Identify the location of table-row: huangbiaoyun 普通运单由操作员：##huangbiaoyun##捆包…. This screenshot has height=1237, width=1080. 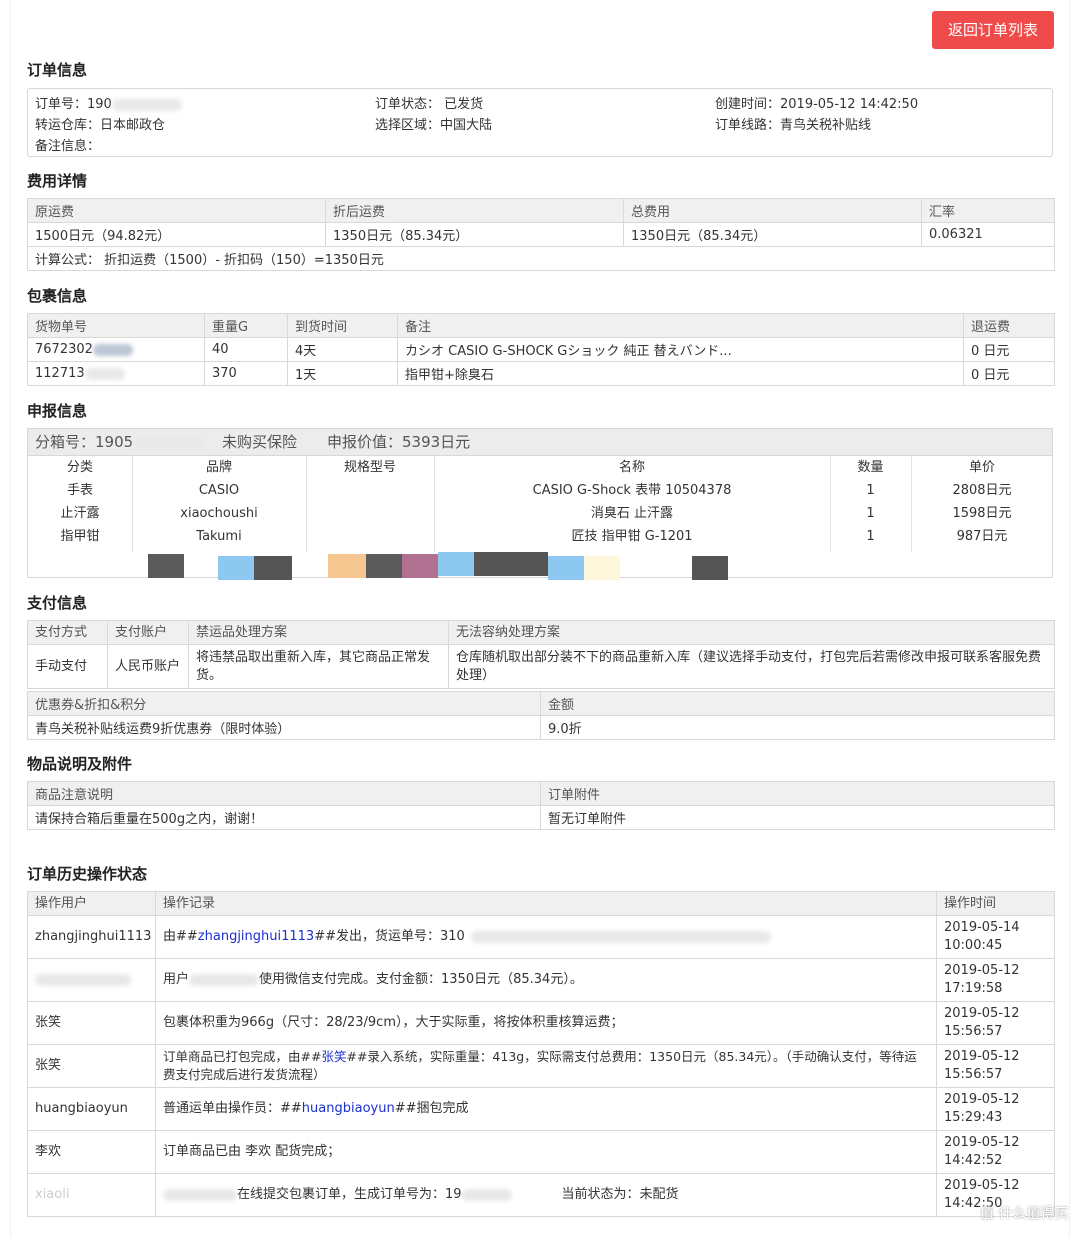
(541, 1109).